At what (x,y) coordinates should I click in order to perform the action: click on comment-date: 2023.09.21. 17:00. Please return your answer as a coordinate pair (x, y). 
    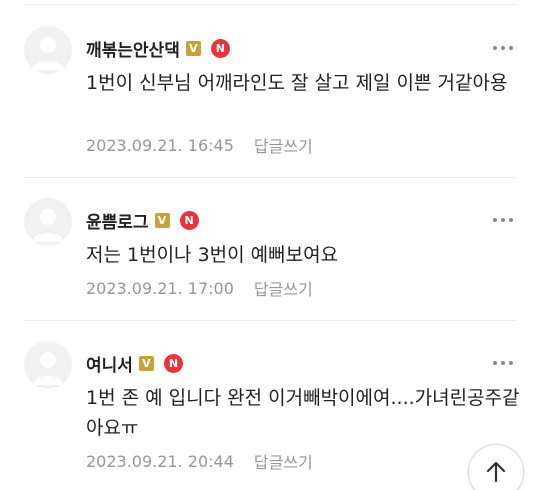
    Looking at the image, I should click on (160, 288).